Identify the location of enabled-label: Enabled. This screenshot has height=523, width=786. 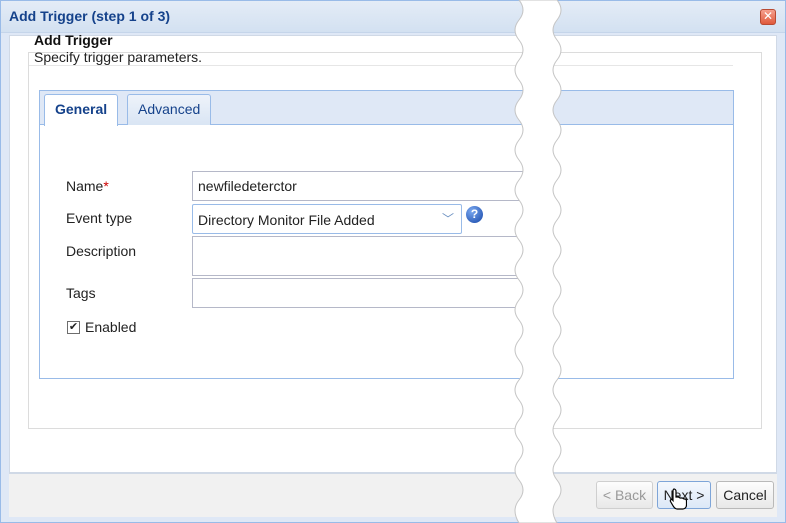
(110, 327).